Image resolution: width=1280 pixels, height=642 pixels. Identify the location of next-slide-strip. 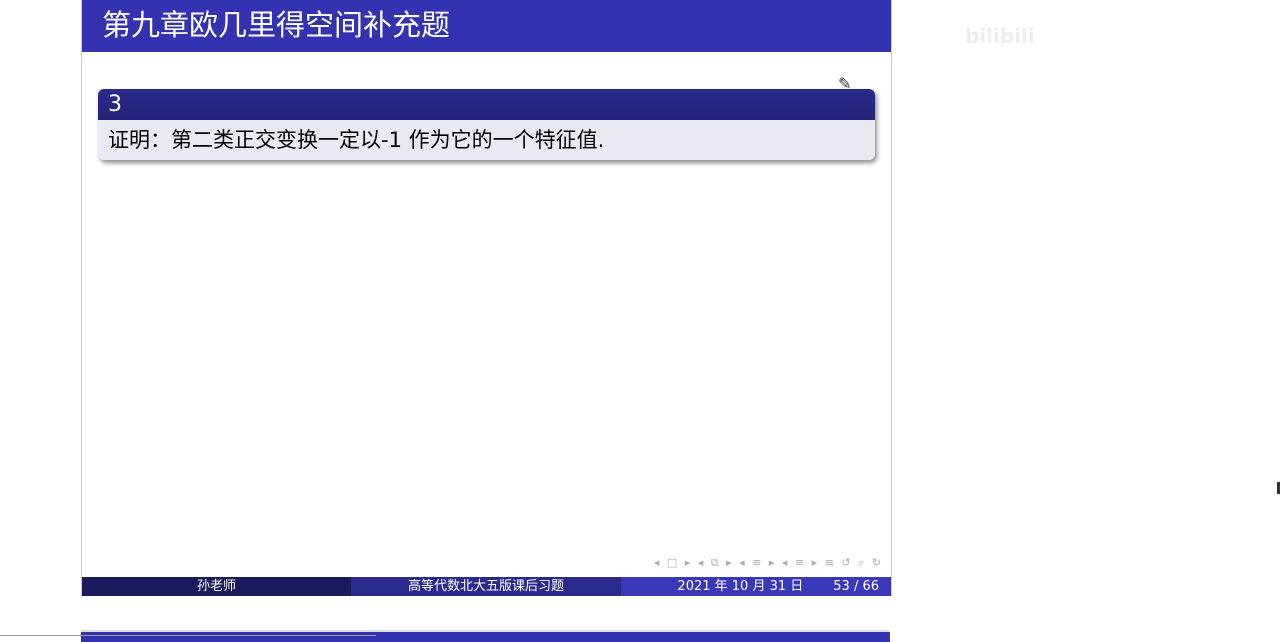
(485, 636).